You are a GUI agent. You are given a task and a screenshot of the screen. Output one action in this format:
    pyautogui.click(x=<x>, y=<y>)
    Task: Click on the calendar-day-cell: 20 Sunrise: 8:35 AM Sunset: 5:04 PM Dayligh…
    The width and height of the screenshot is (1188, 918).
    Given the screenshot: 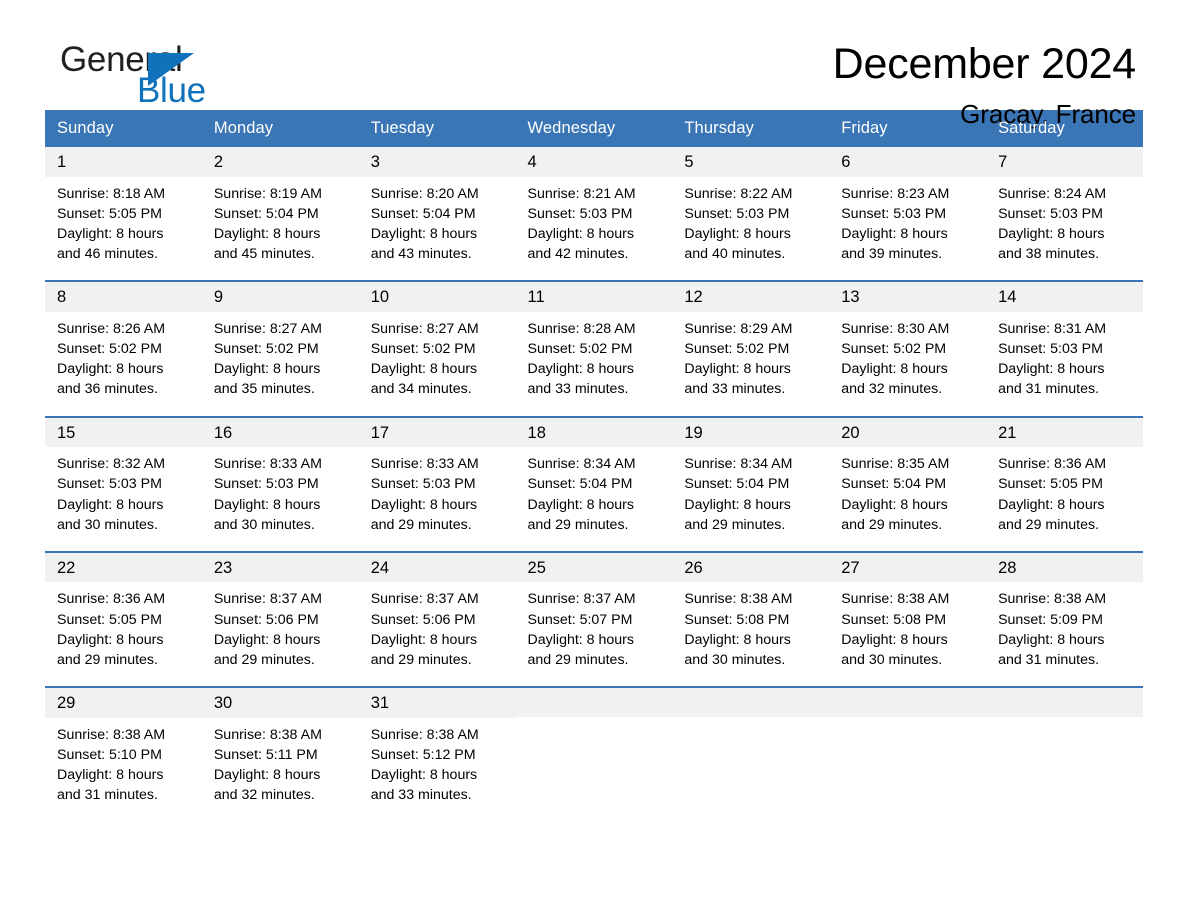 What is the action you would take?
    pyautogui.click(x=908, y=483)
    